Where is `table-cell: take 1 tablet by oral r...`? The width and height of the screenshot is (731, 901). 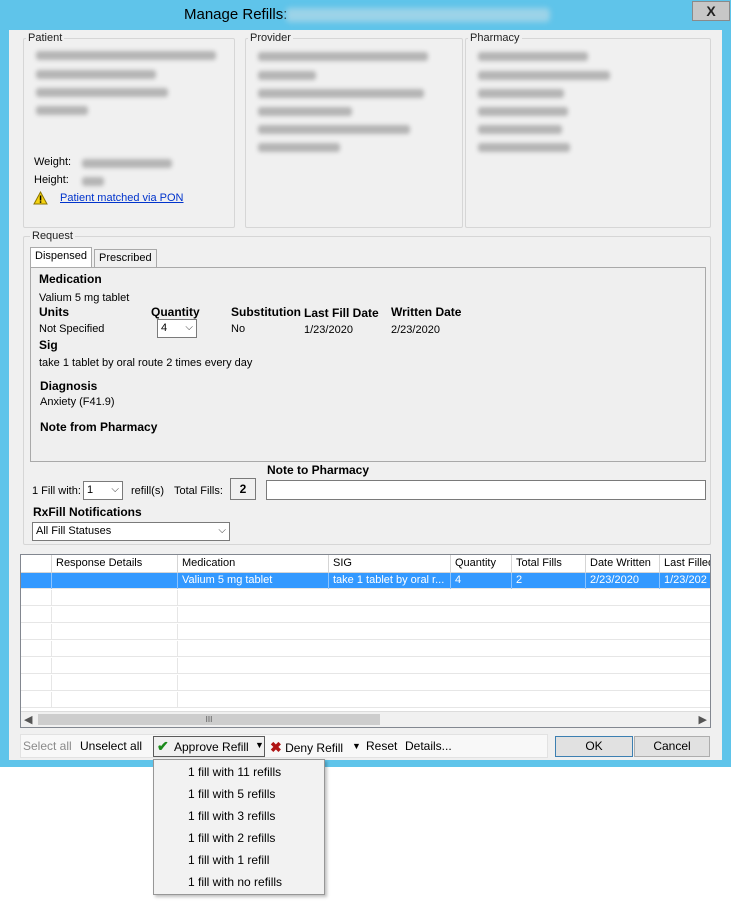 table-cell: take 1 tablet by oral r... is located at coordinates (390, 581).